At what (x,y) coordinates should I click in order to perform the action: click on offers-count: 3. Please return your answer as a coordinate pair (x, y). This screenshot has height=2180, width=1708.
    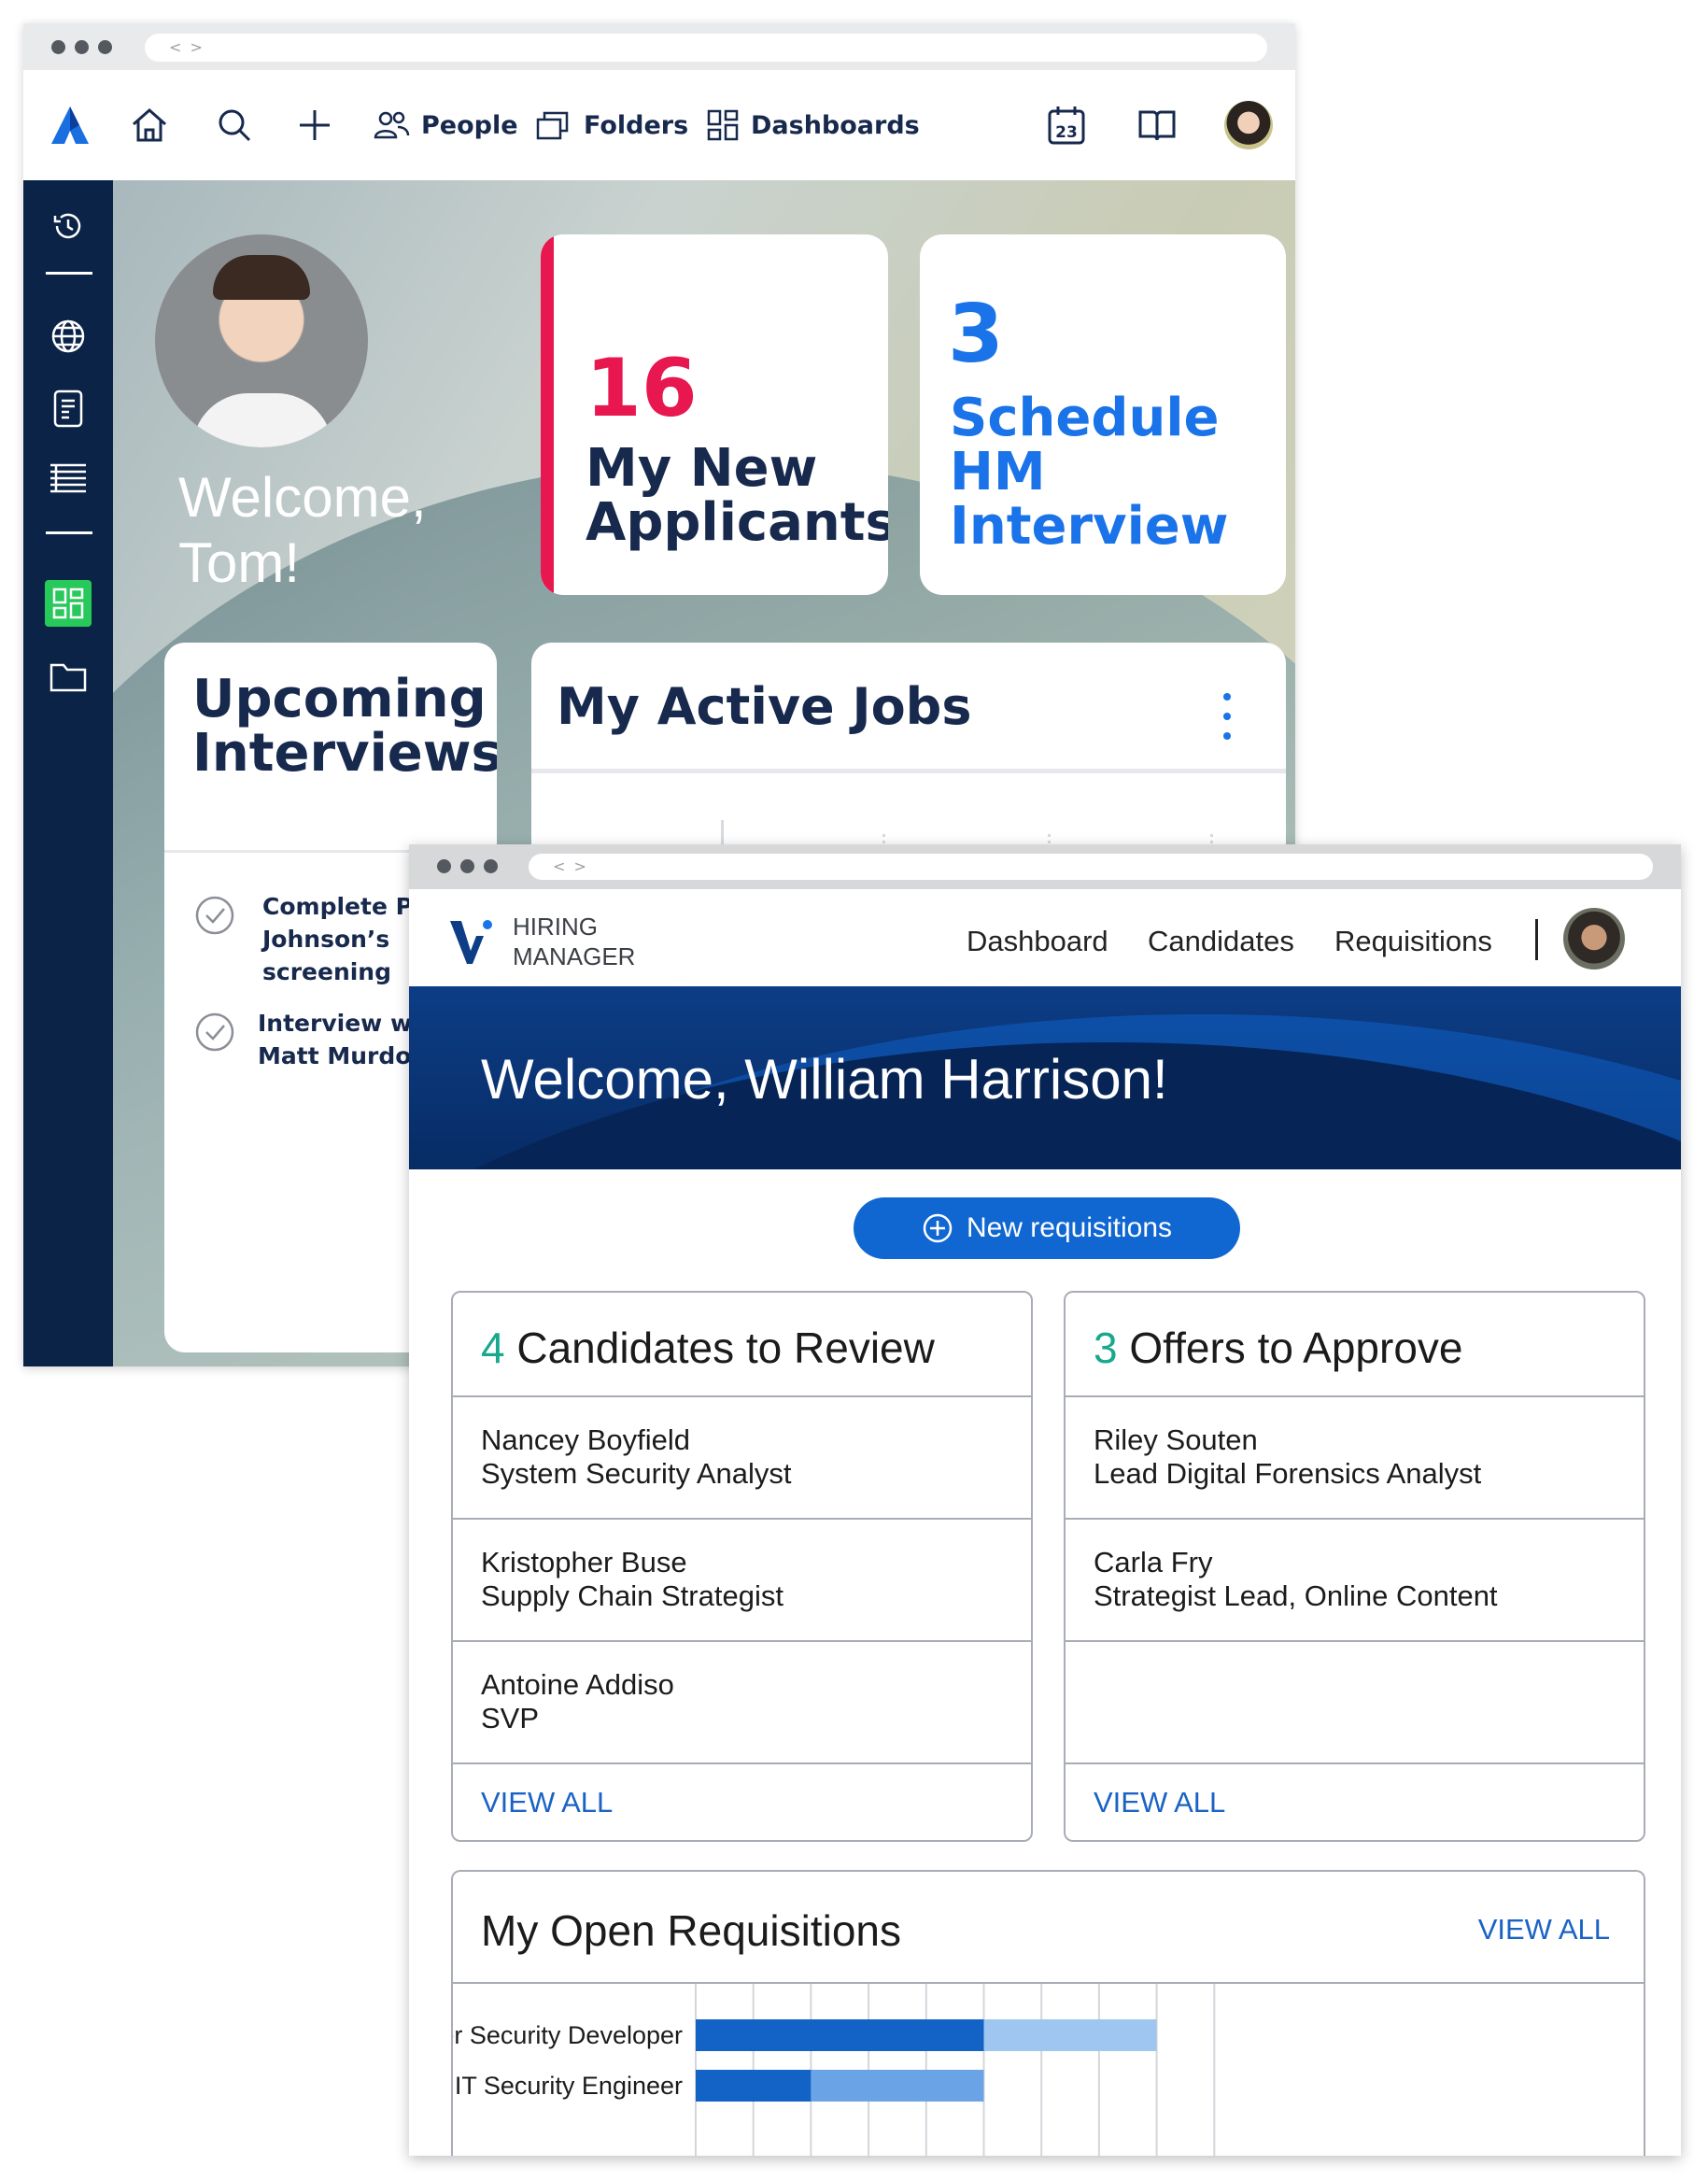
    Looking at the image, I should click on (1106, 1348).